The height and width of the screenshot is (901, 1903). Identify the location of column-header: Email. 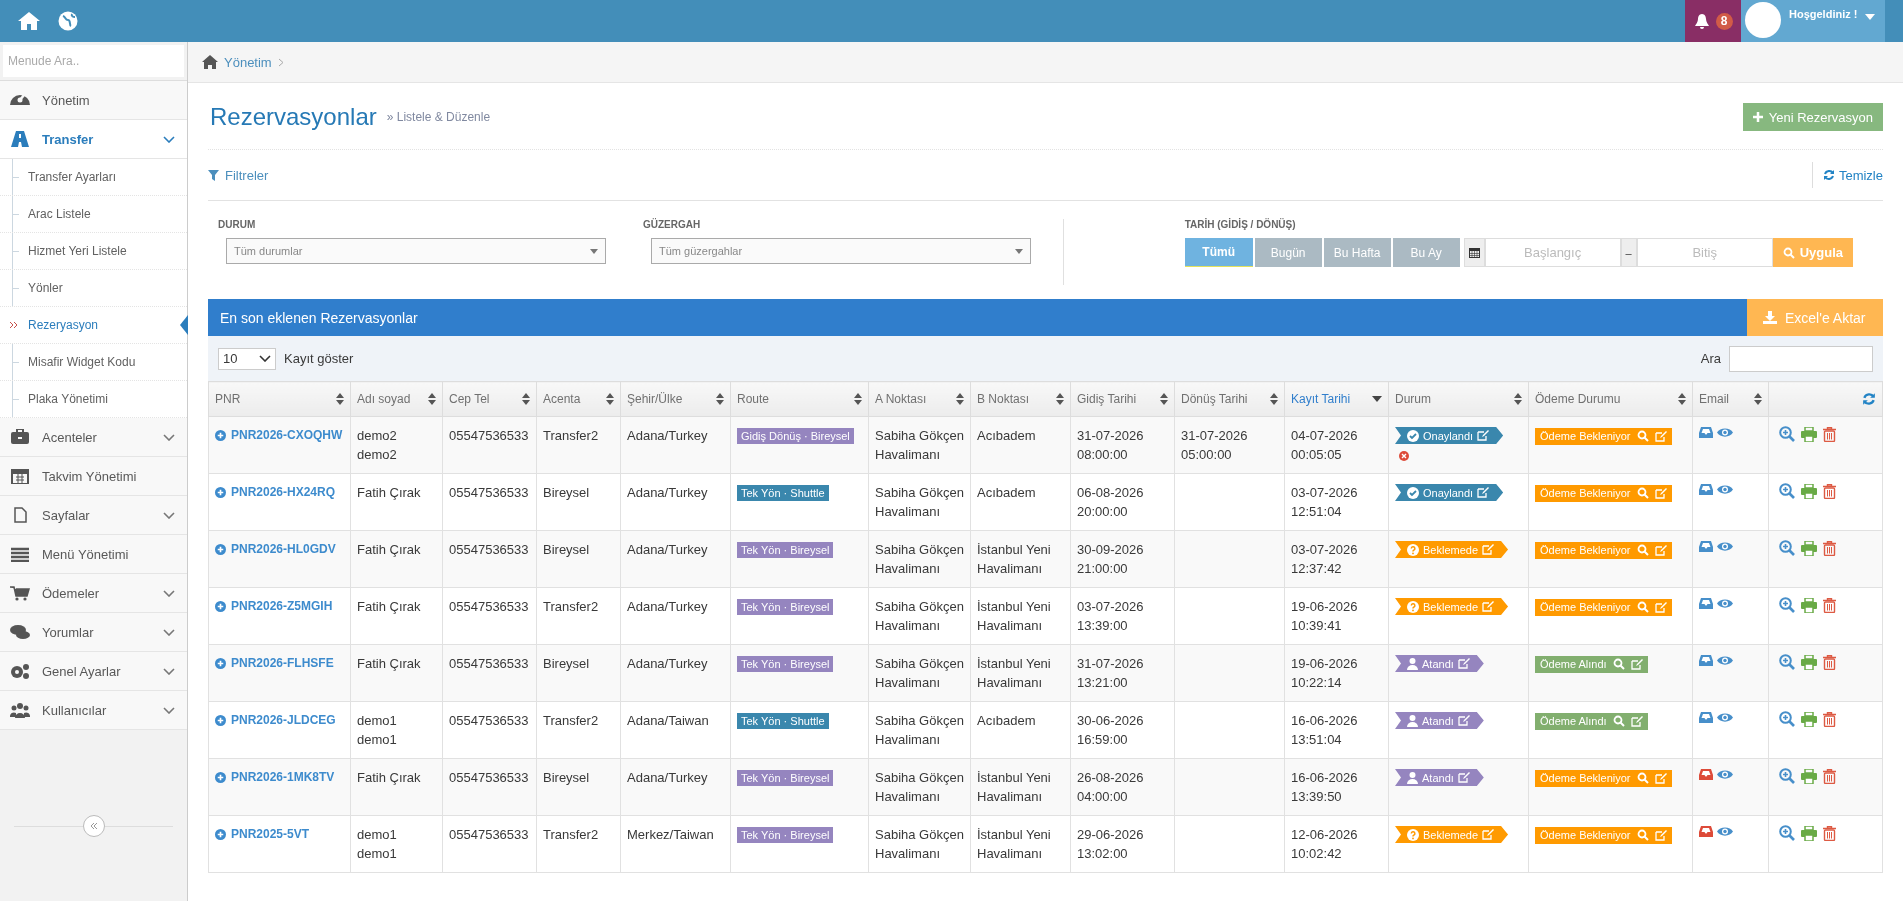
(1714, 399).